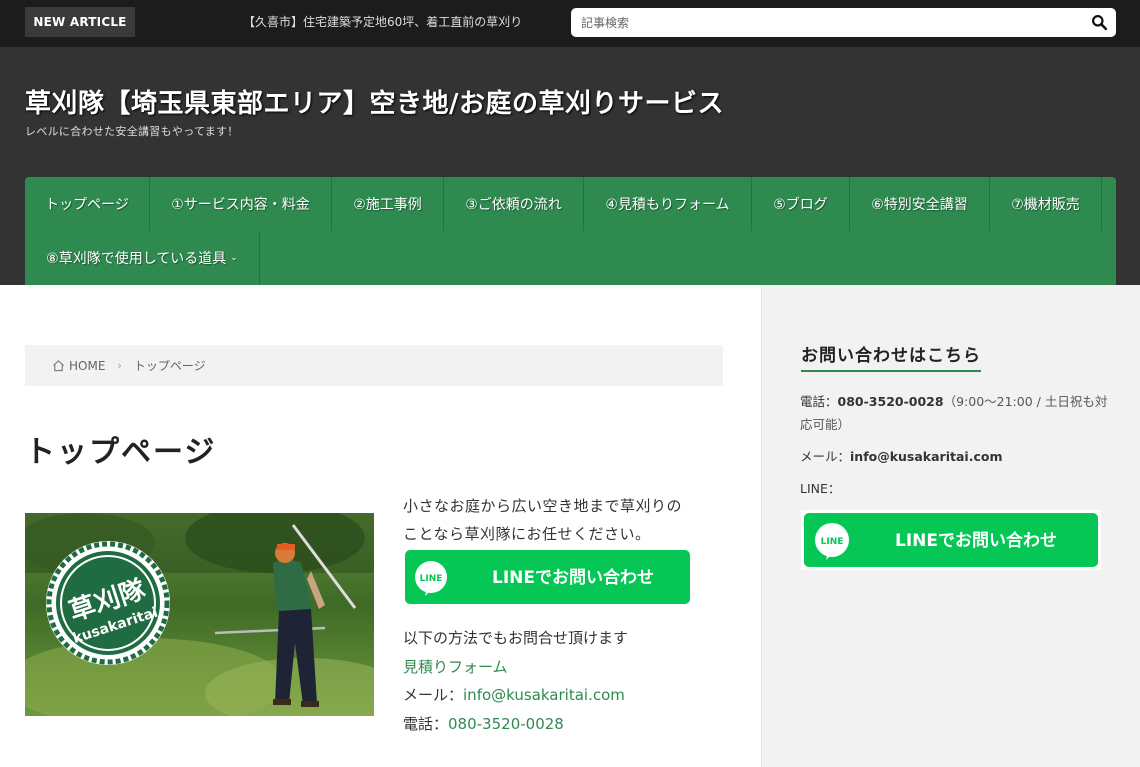  Describe the element at coordinates (455, 667) in the screenshot. I see `estimate-form-link: 見積りフォーム` at that location.